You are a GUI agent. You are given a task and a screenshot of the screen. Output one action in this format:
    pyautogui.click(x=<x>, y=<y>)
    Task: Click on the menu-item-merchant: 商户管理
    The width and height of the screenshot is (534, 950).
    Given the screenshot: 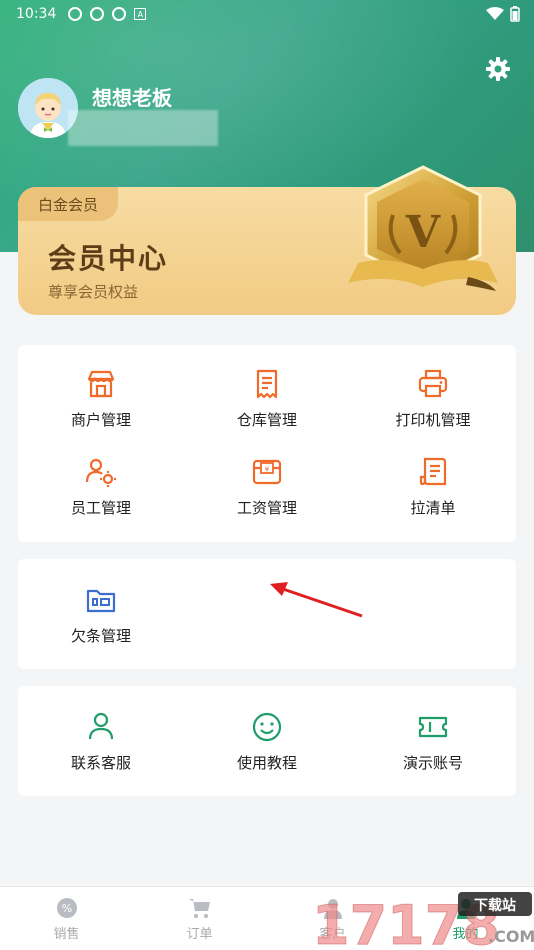 What is the action you would take?
    pyautogui.click(x=101, y=398)
    